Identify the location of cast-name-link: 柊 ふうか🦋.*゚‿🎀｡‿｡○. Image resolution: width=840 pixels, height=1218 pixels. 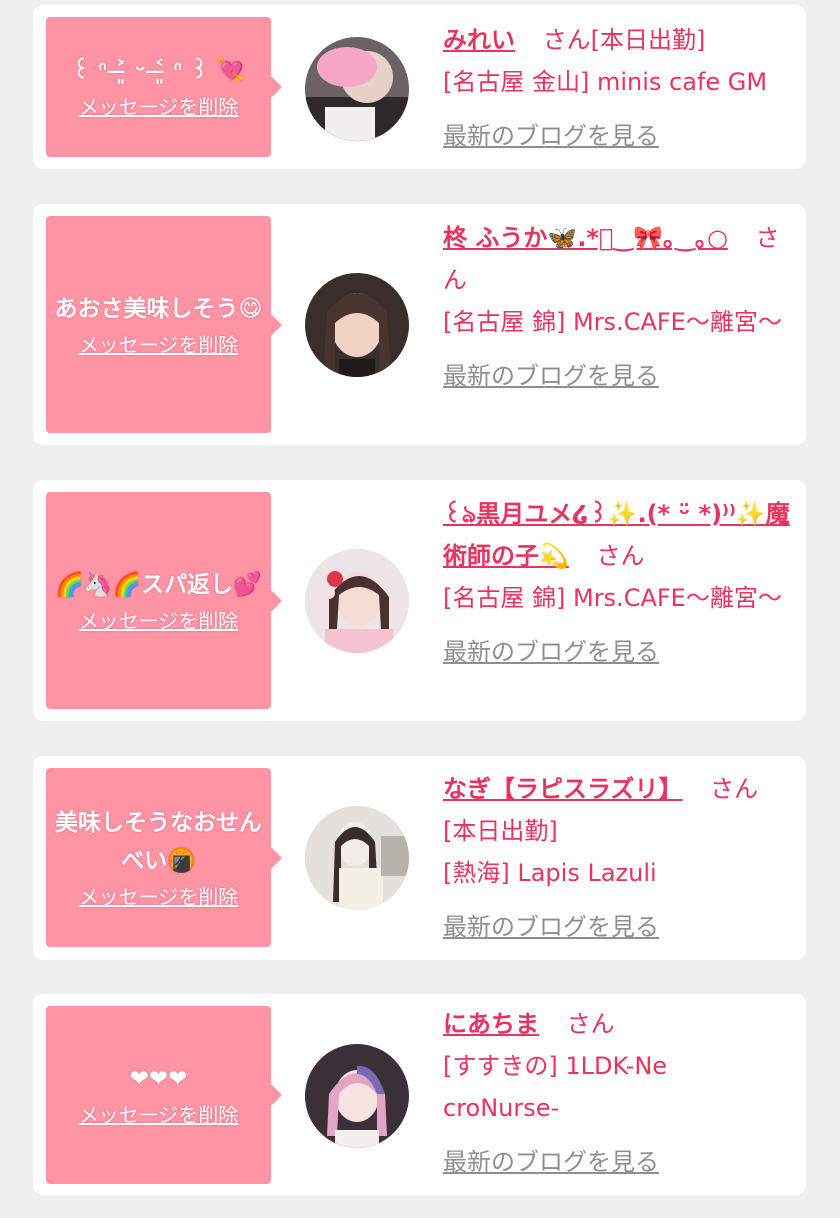
(585, 238).